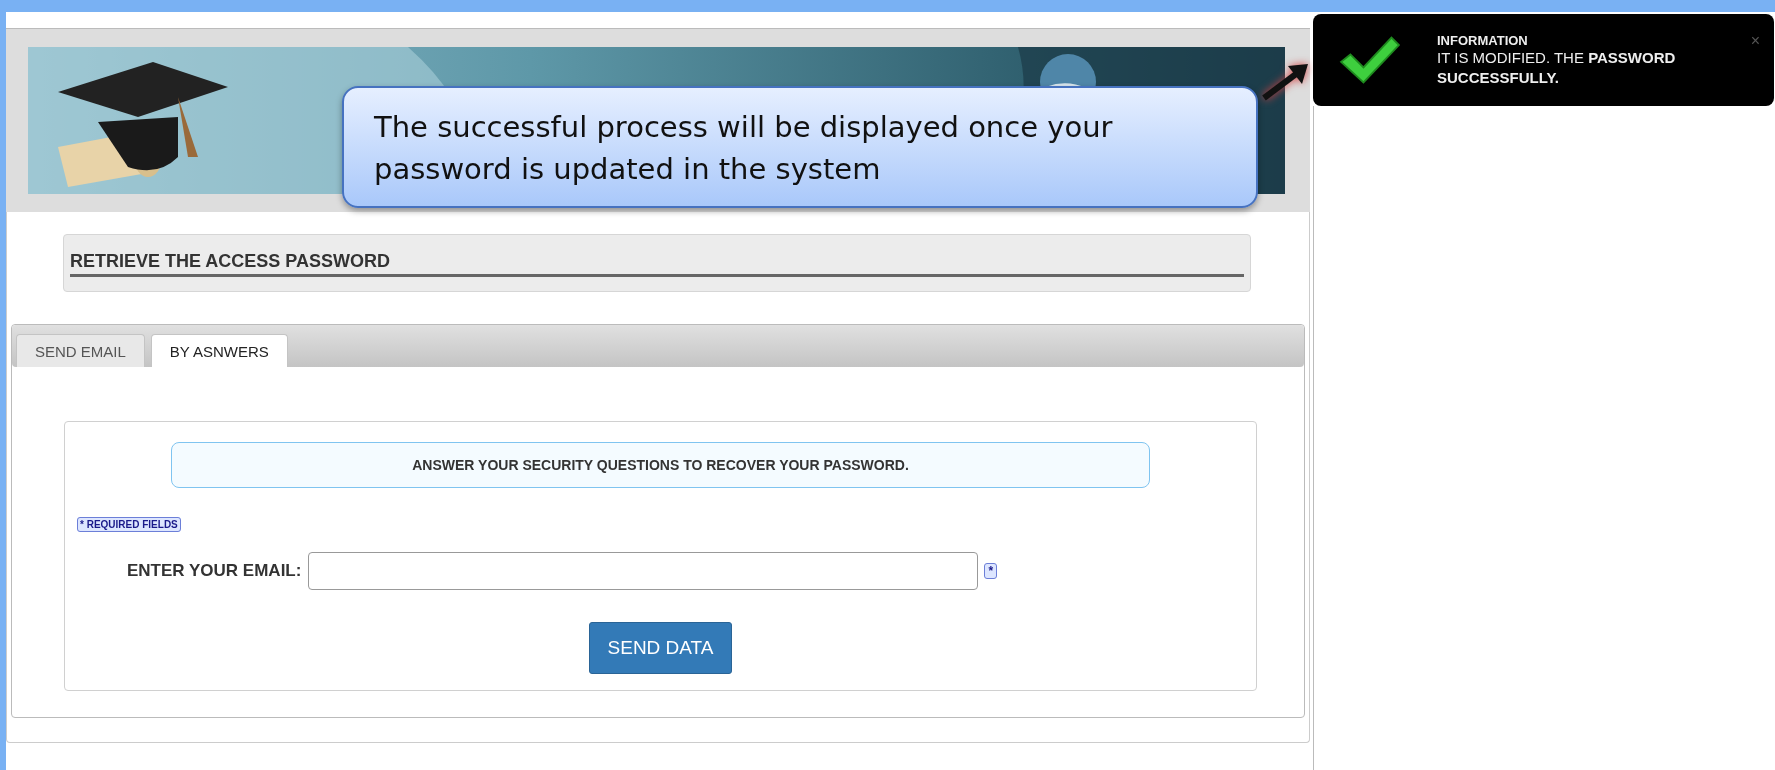 This screenshot has width=1775, height=770. What do you see at coordinates (1285, 82) in the screenshot?
I see `arrow-icon` at bounding box center [1285, 82].